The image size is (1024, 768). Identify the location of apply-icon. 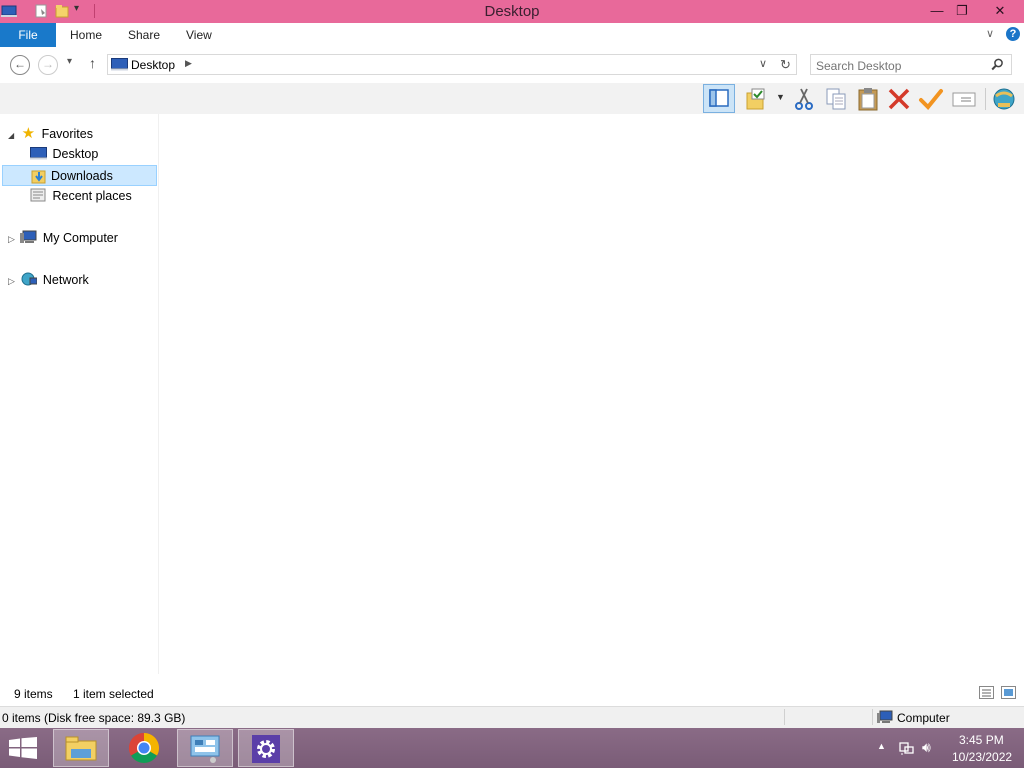
(931, 99).